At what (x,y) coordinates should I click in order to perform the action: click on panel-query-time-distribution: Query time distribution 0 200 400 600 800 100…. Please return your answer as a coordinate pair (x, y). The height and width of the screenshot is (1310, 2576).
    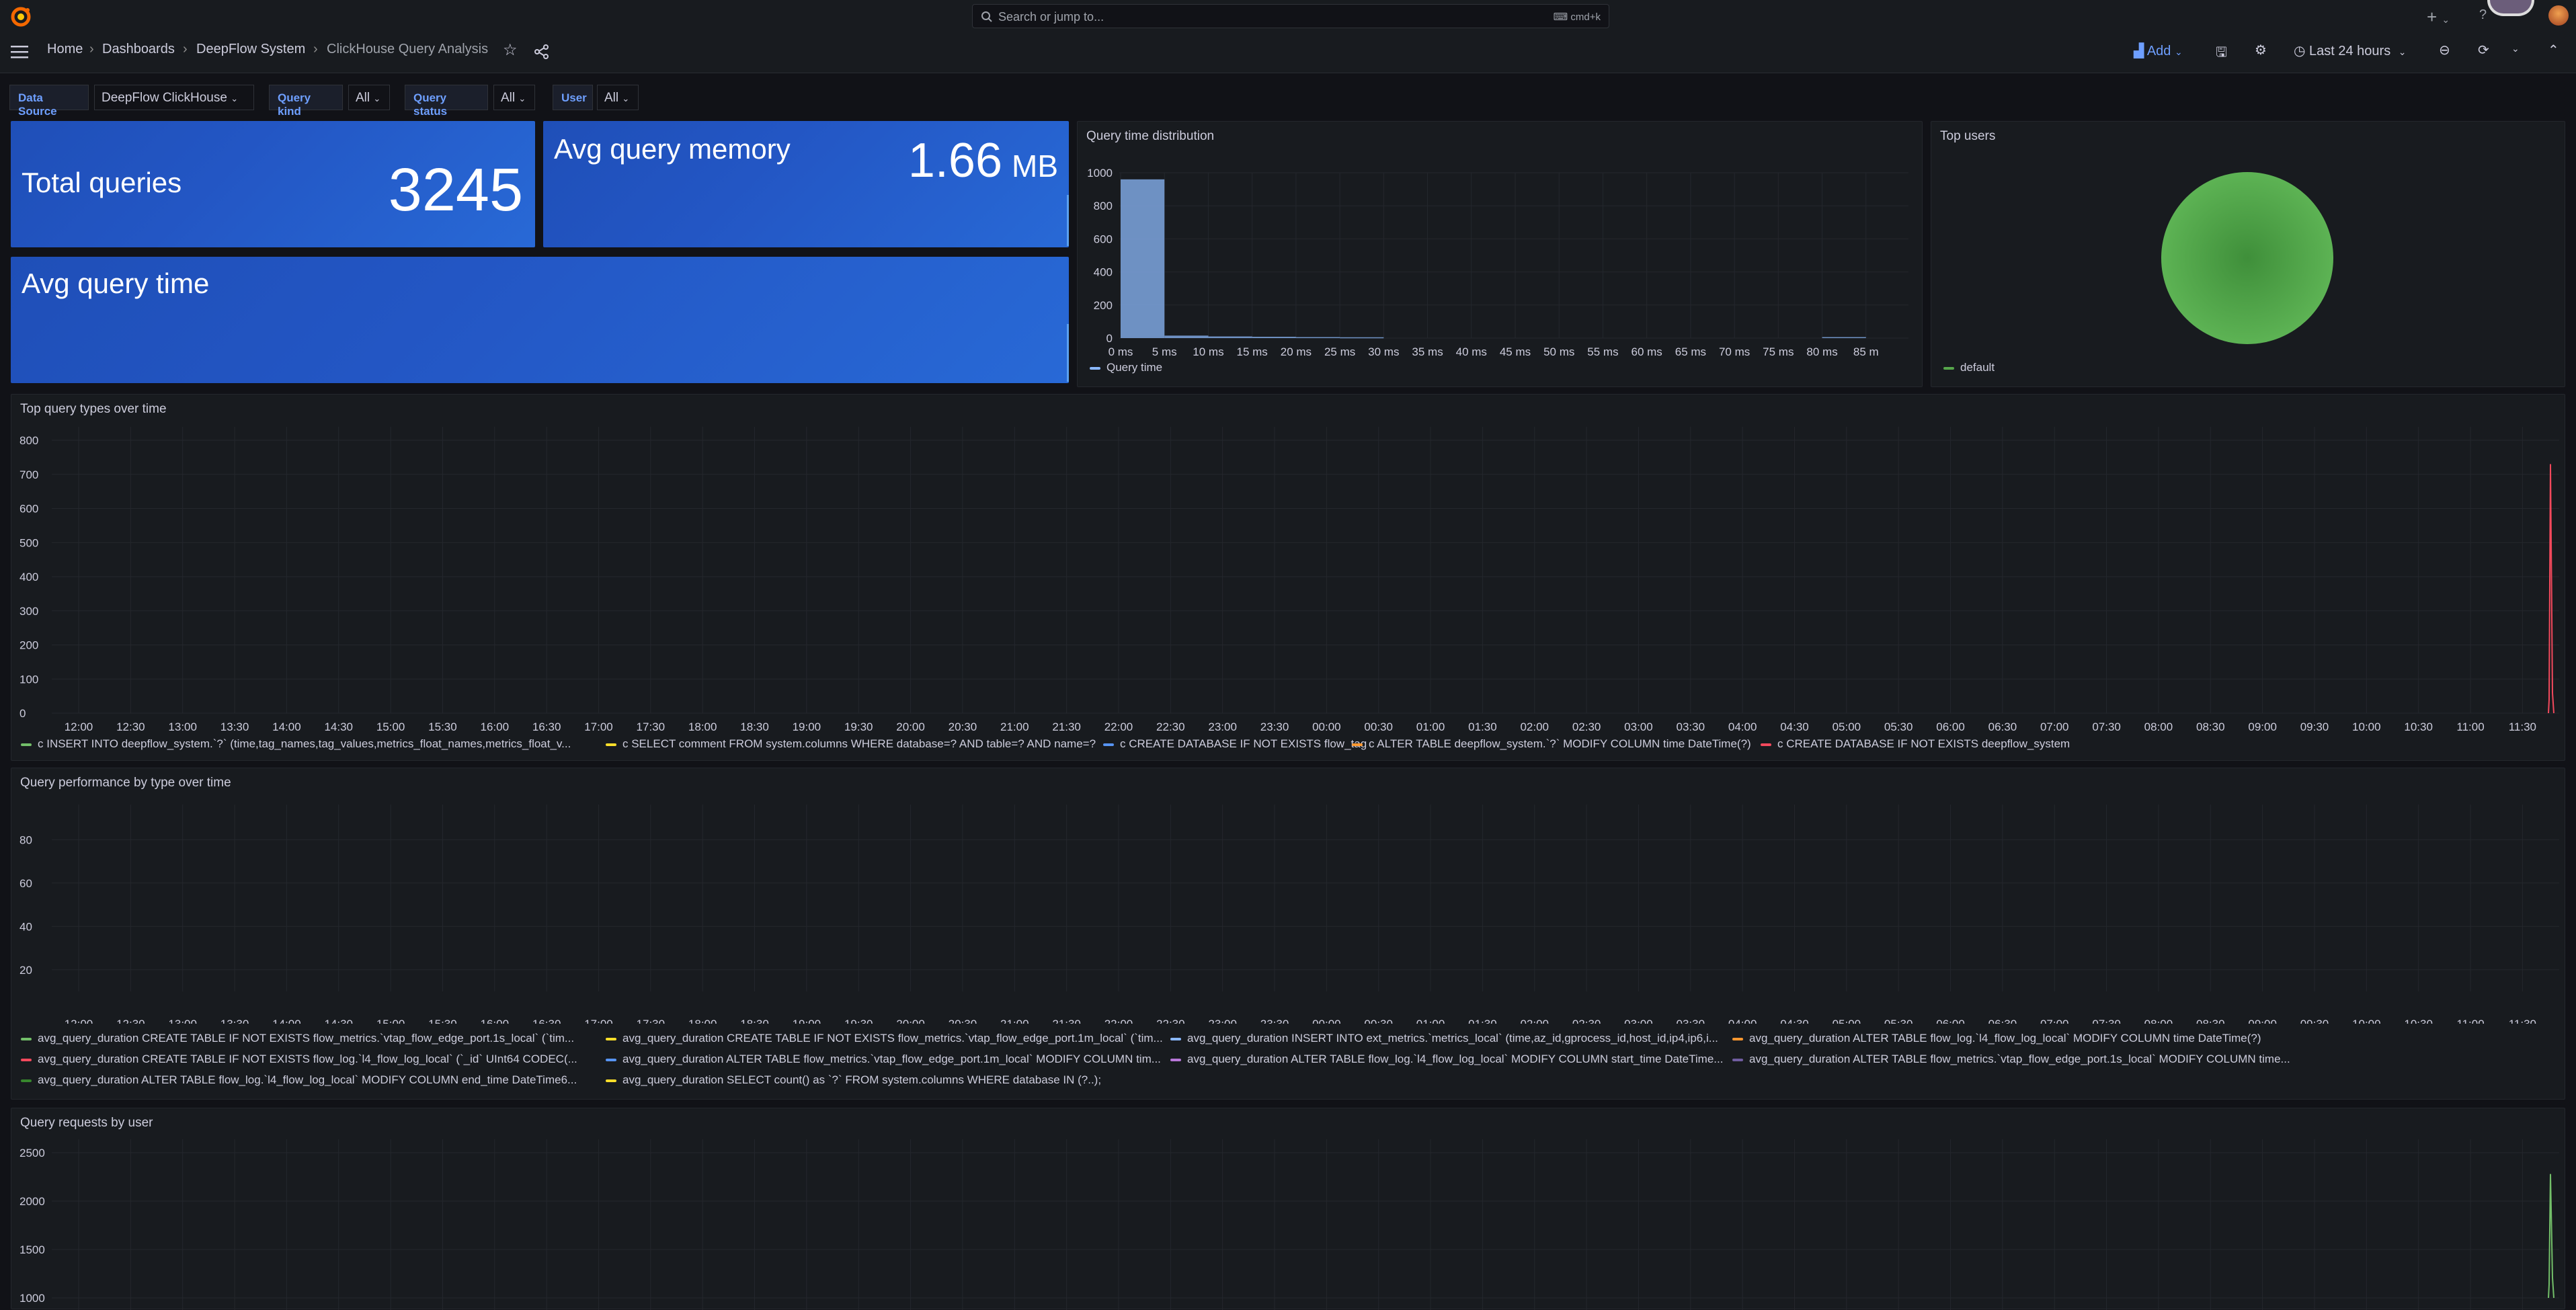
    Looking at the image, I should click on (1500, 254).